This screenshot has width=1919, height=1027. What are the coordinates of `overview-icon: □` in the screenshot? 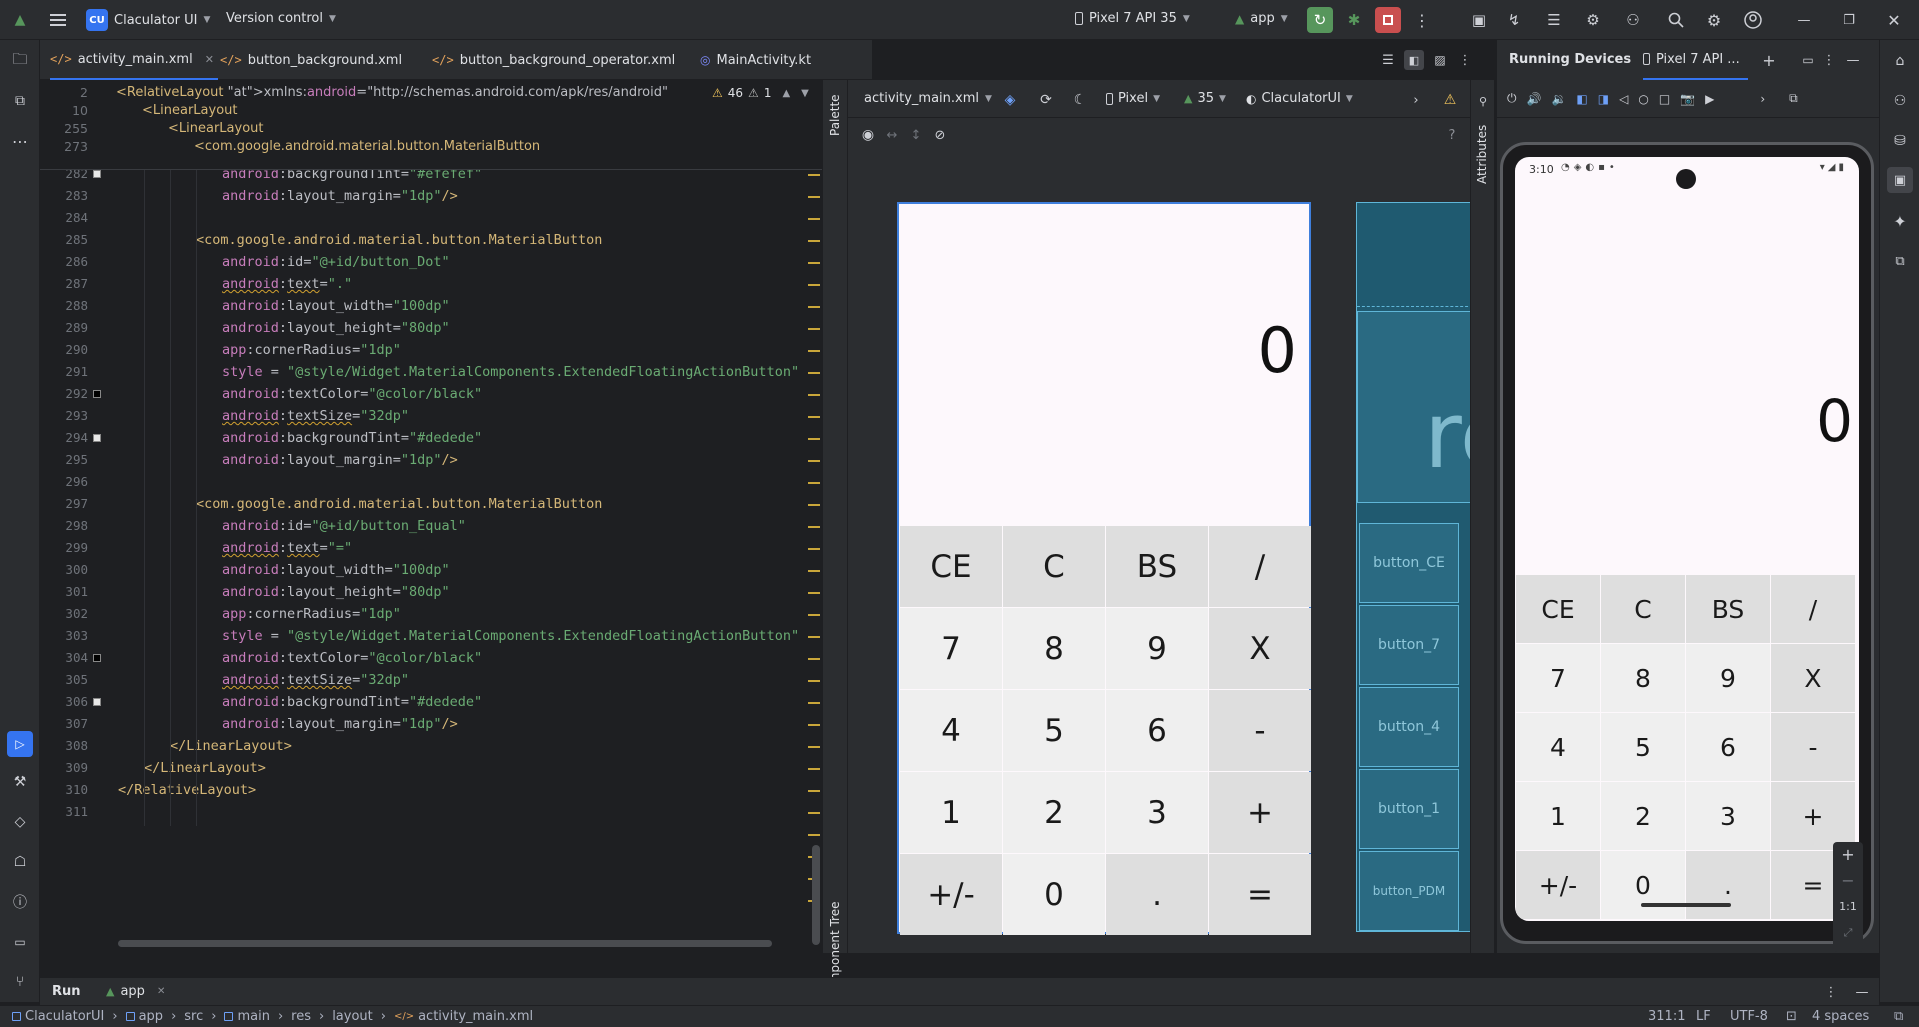 It's located at (1664, 99).